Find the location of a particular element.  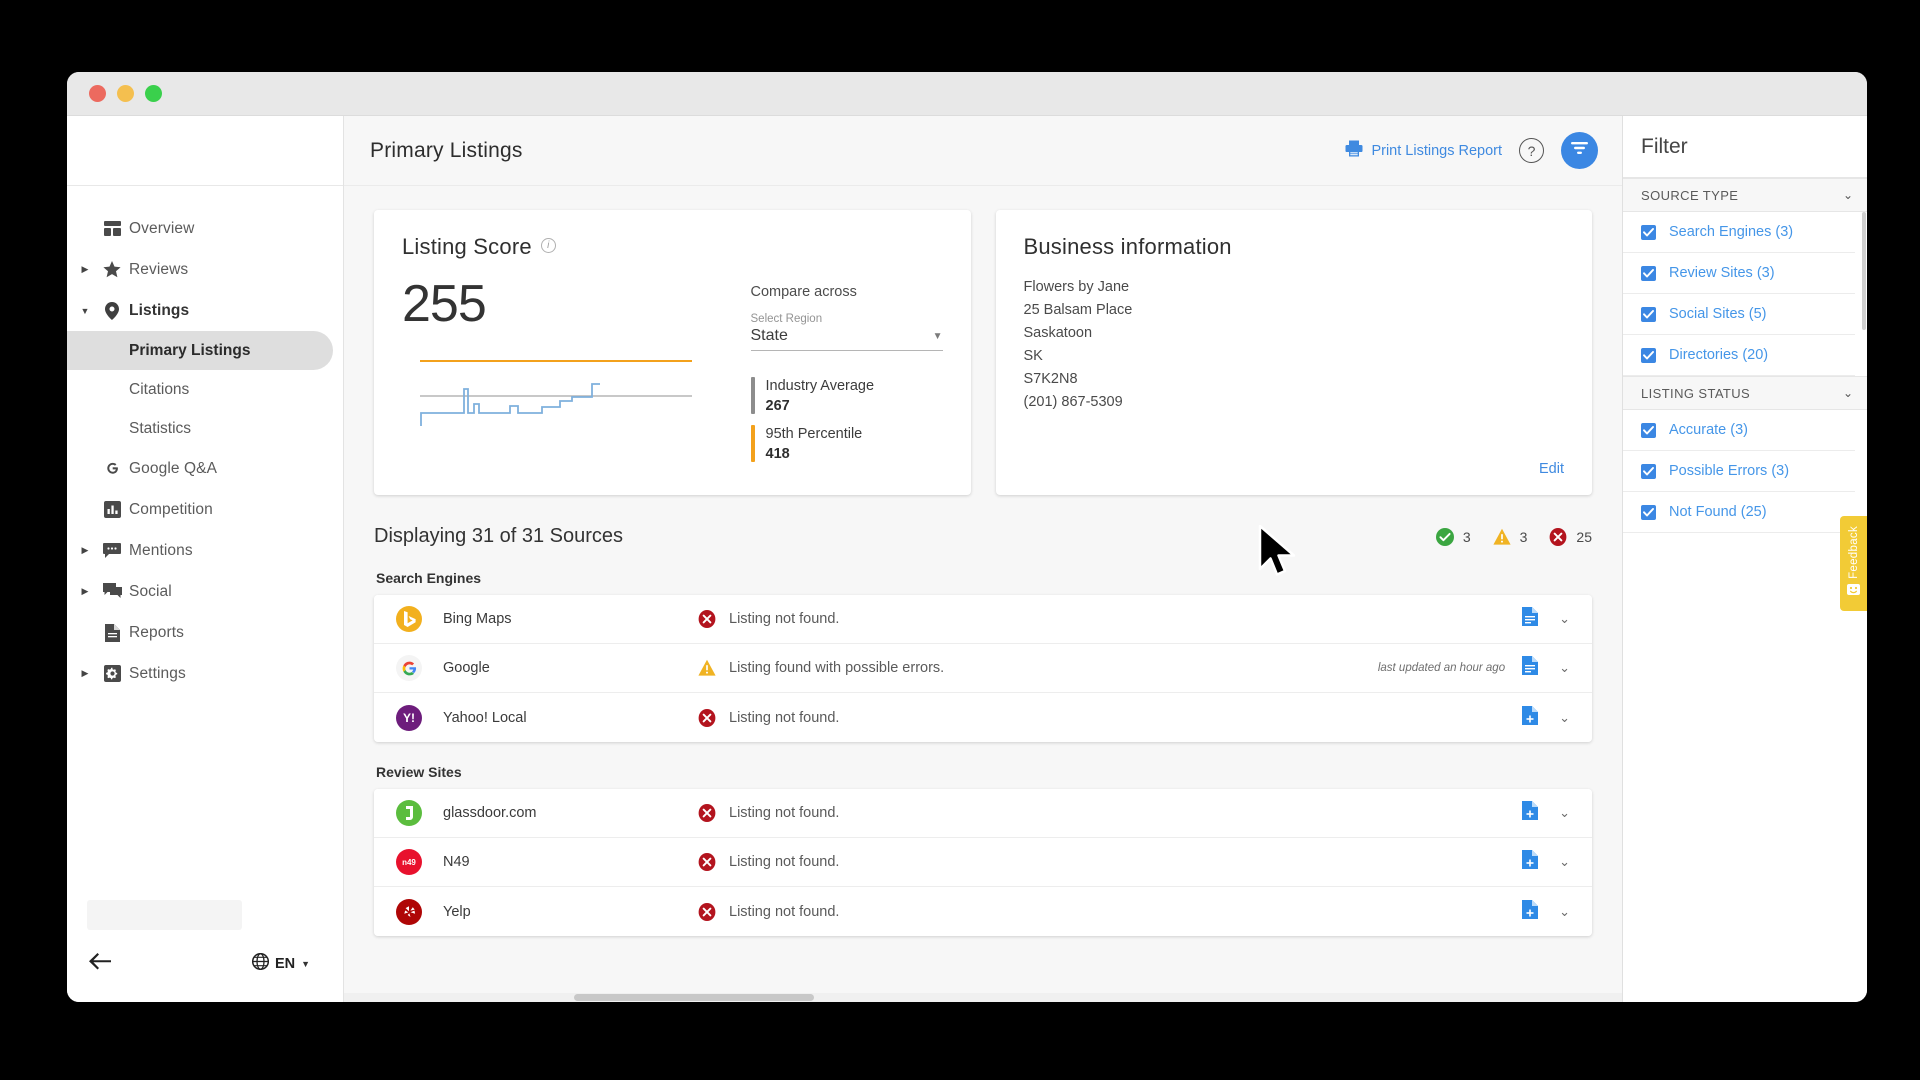

yahoo-icon: Y! is located at coordinates (409, 717).